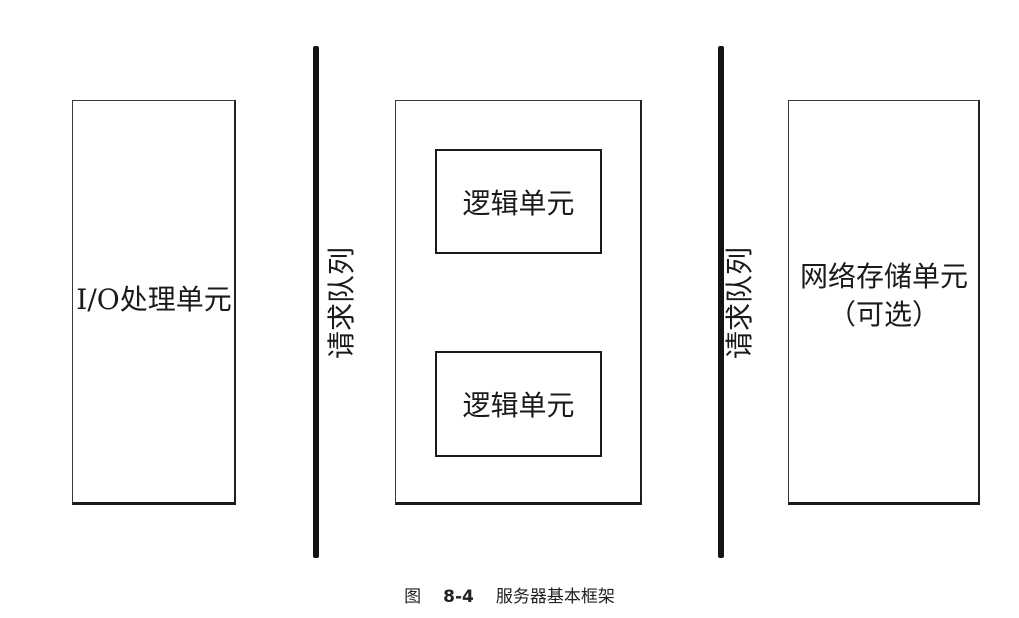 The image size is (1019, 618). What do you see at coordinates (739, 303) in the screenshot?
I see `request-queue-right-label: 请求队列` at bounding box center [739, 303].